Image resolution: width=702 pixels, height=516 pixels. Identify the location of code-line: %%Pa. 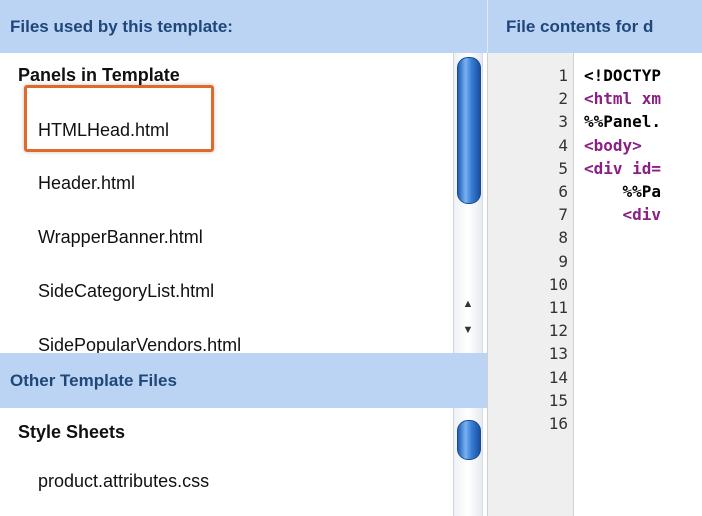
(623, 191).